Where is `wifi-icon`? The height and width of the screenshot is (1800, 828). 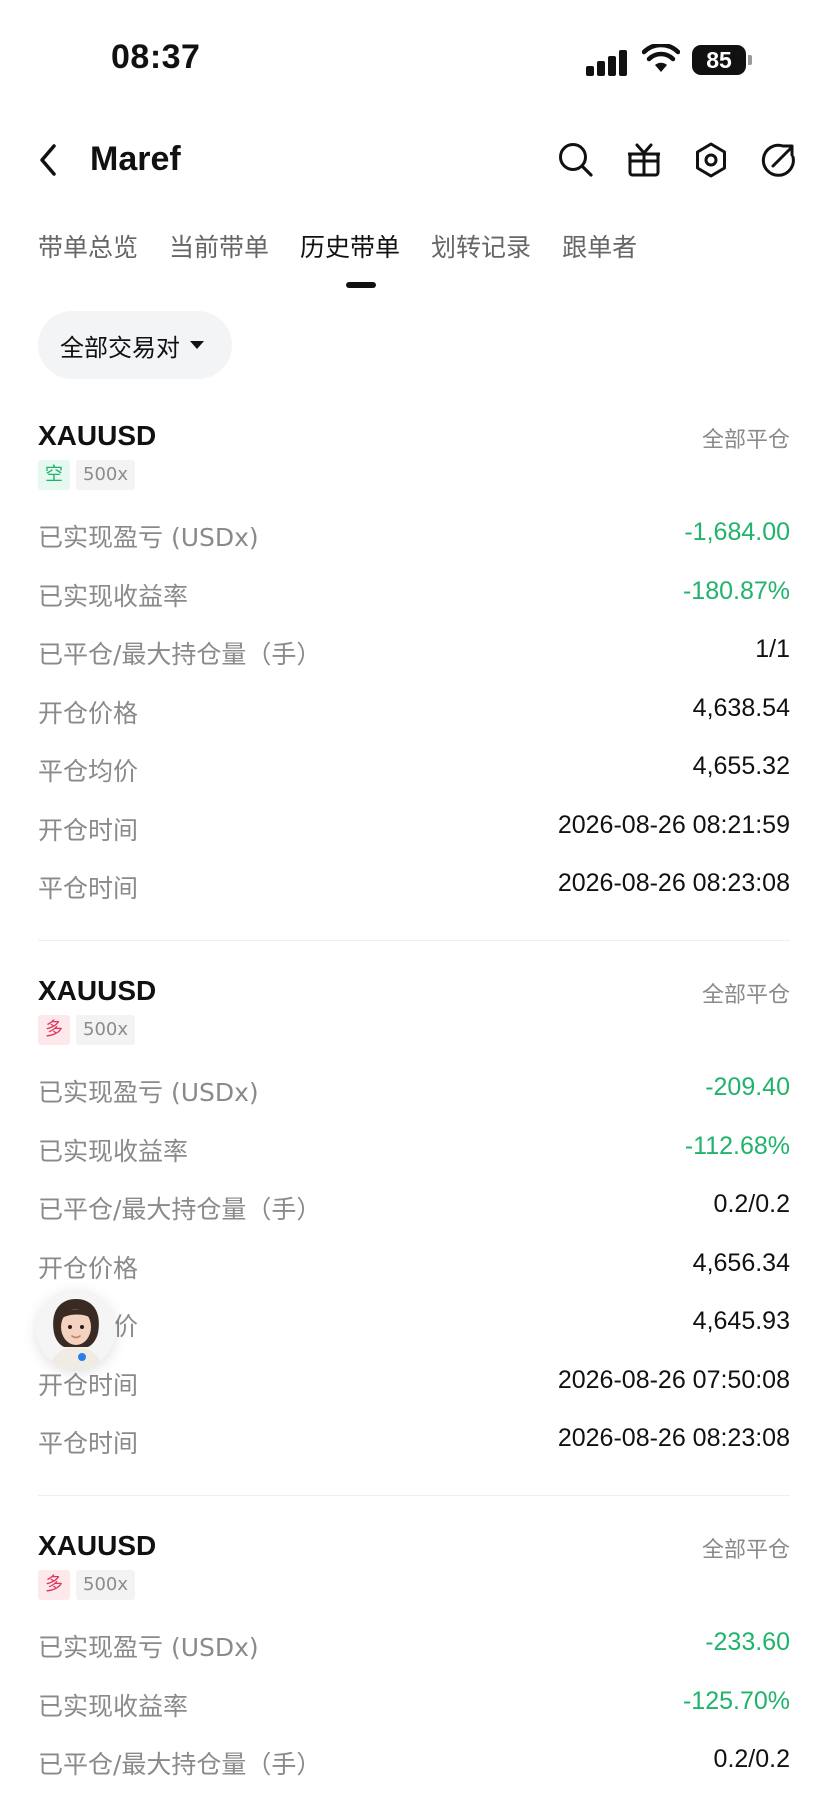 wifi-icon is located at coordinates (661, 58).